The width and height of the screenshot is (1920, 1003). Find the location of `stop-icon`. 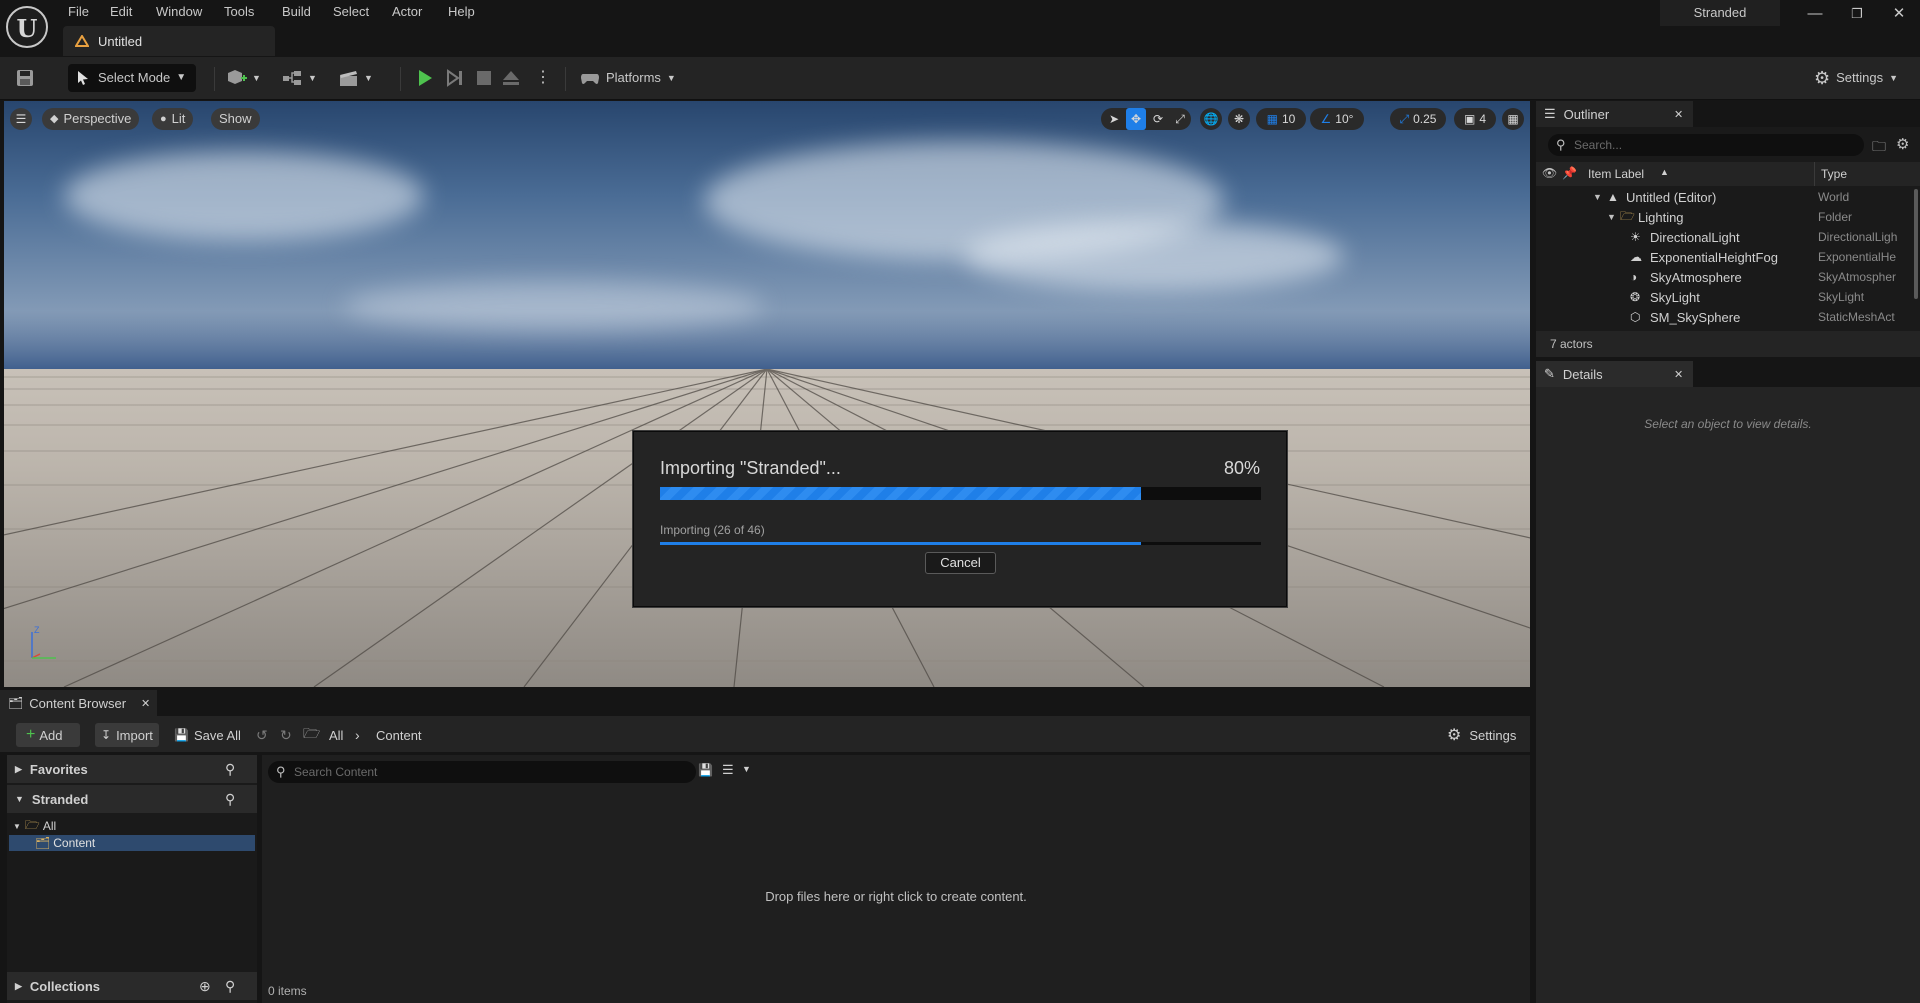

stop-icon is located at coordinates (484, 78).